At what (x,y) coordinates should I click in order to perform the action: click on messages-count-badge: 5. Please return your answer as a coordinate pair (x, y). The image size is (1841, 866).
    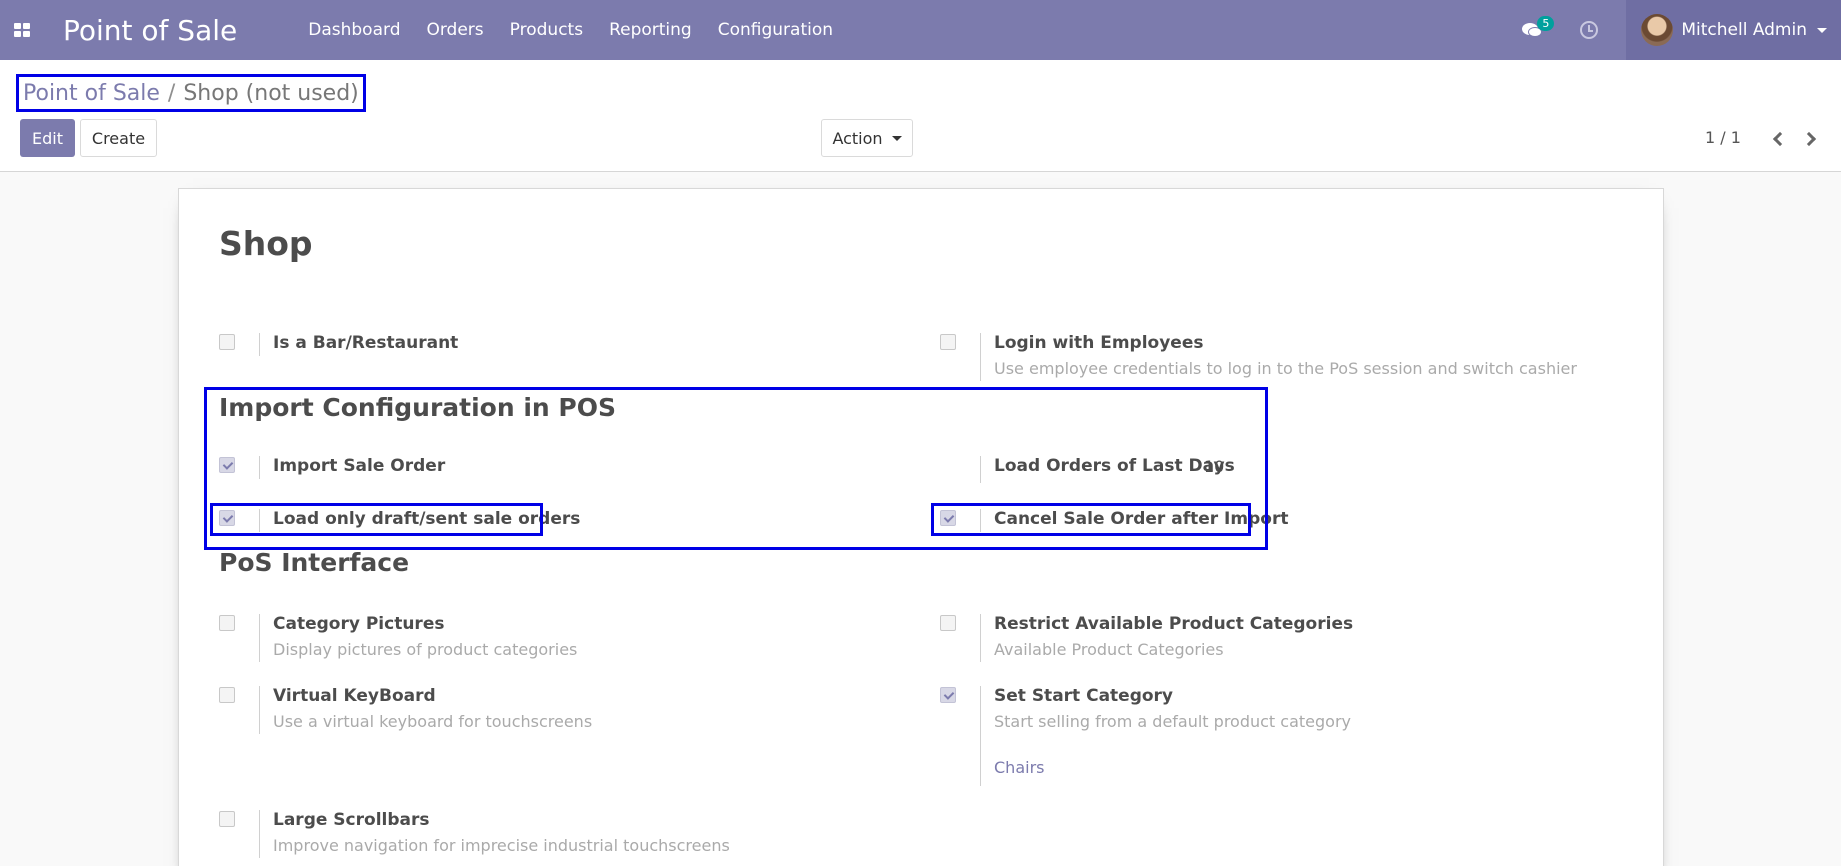
    Looking at the image, I should click on (1546, 23).